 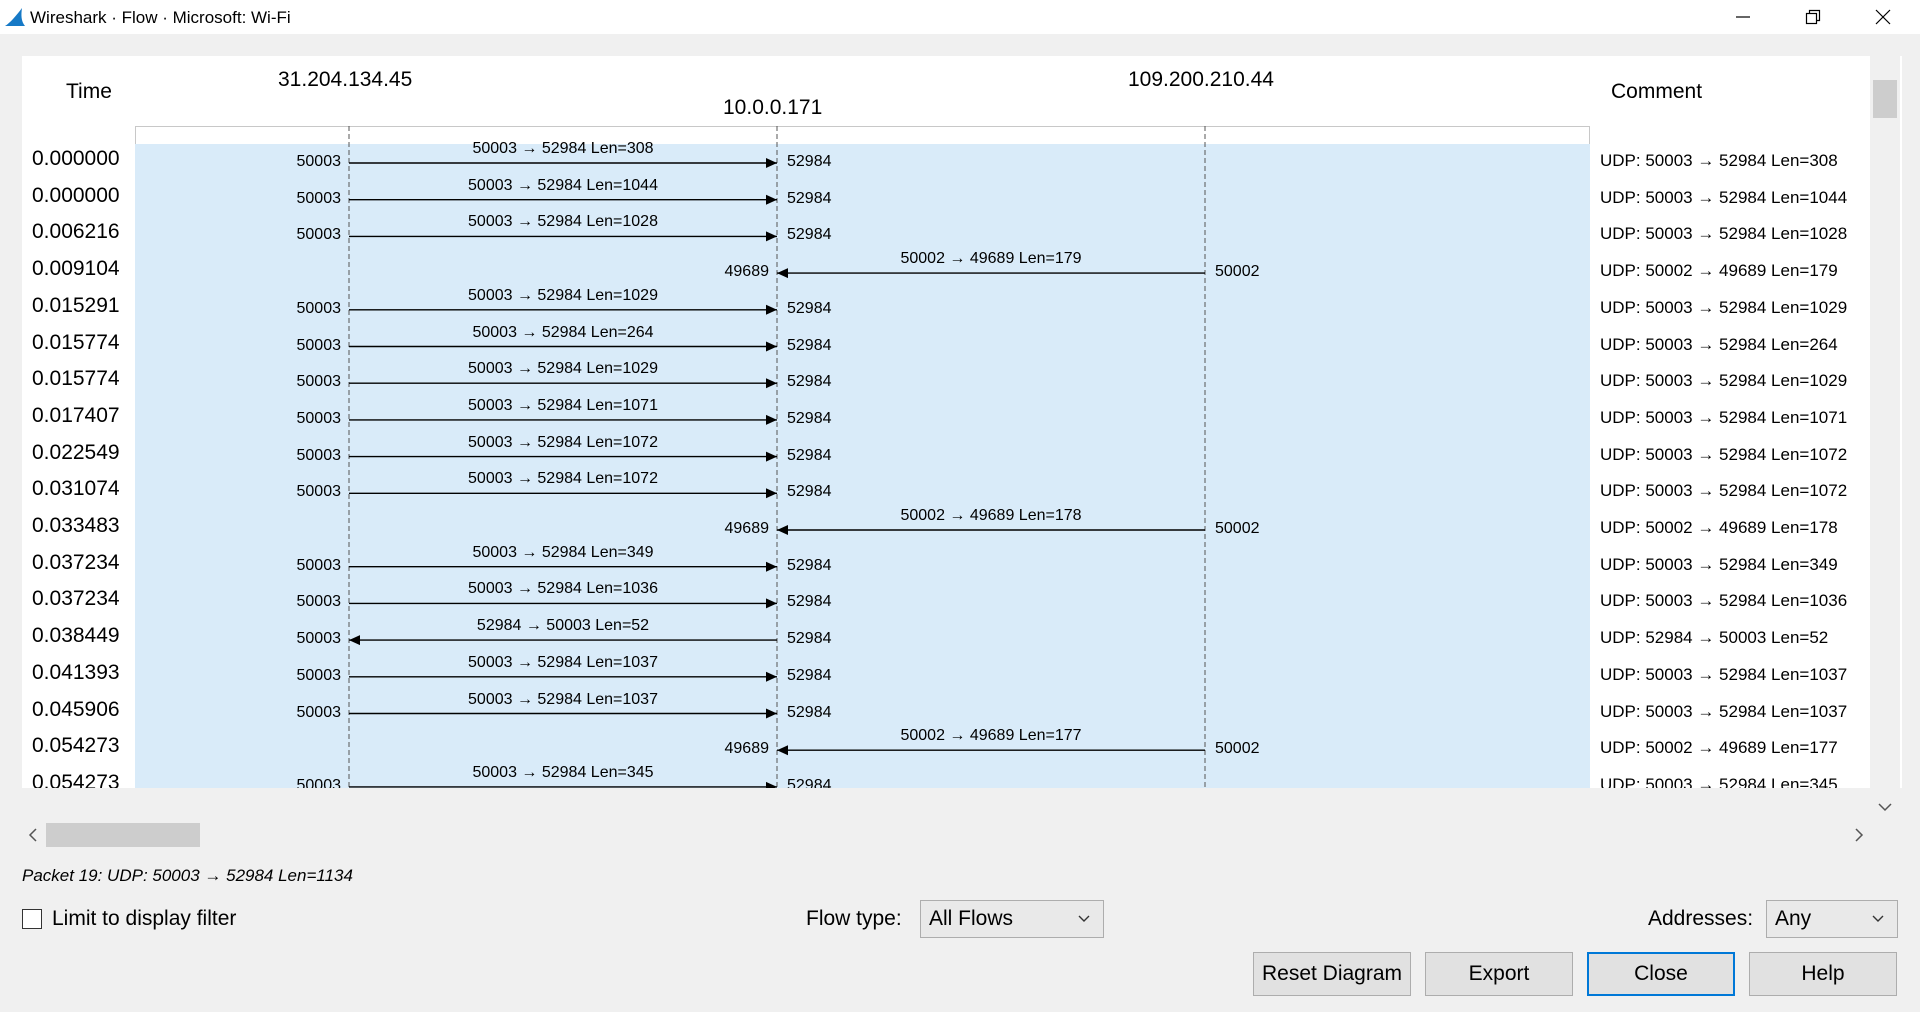 What do you see at coordinates (76, 415) in the screenshot?
I see `flow-time: 0.017407` at bounding box center [76, 415].